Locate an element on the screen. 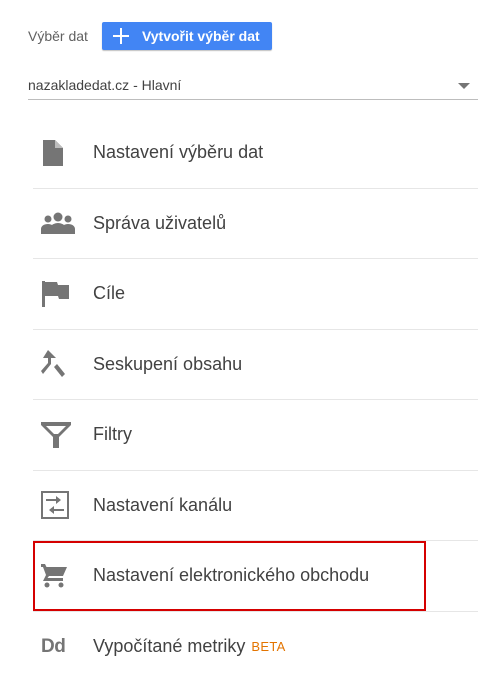 This screenshot has height=679, width=488. flag-icon is located at coordinates (57, 294).